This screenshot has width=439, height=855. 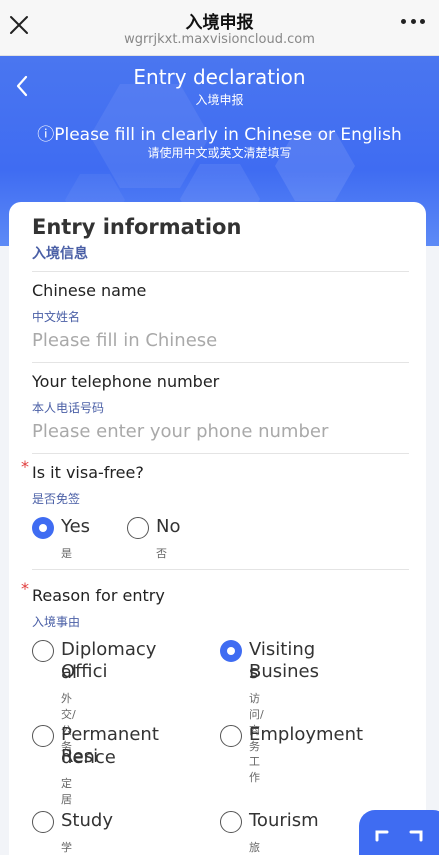 What do you see at coordinates (60, 254) in the screenshot?
I see `section-title-cn: 入境信息` at bounding box center [60, 254].